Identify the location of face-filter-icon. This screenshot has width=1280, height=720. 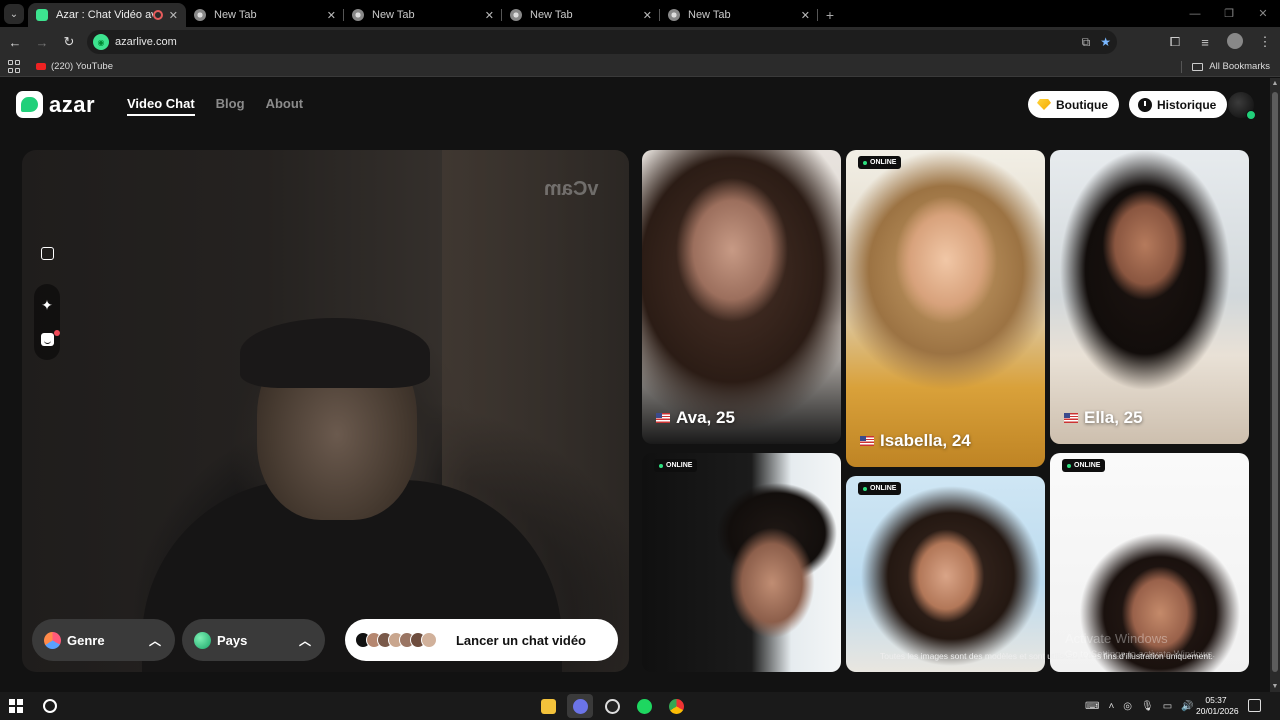
(47, 339).